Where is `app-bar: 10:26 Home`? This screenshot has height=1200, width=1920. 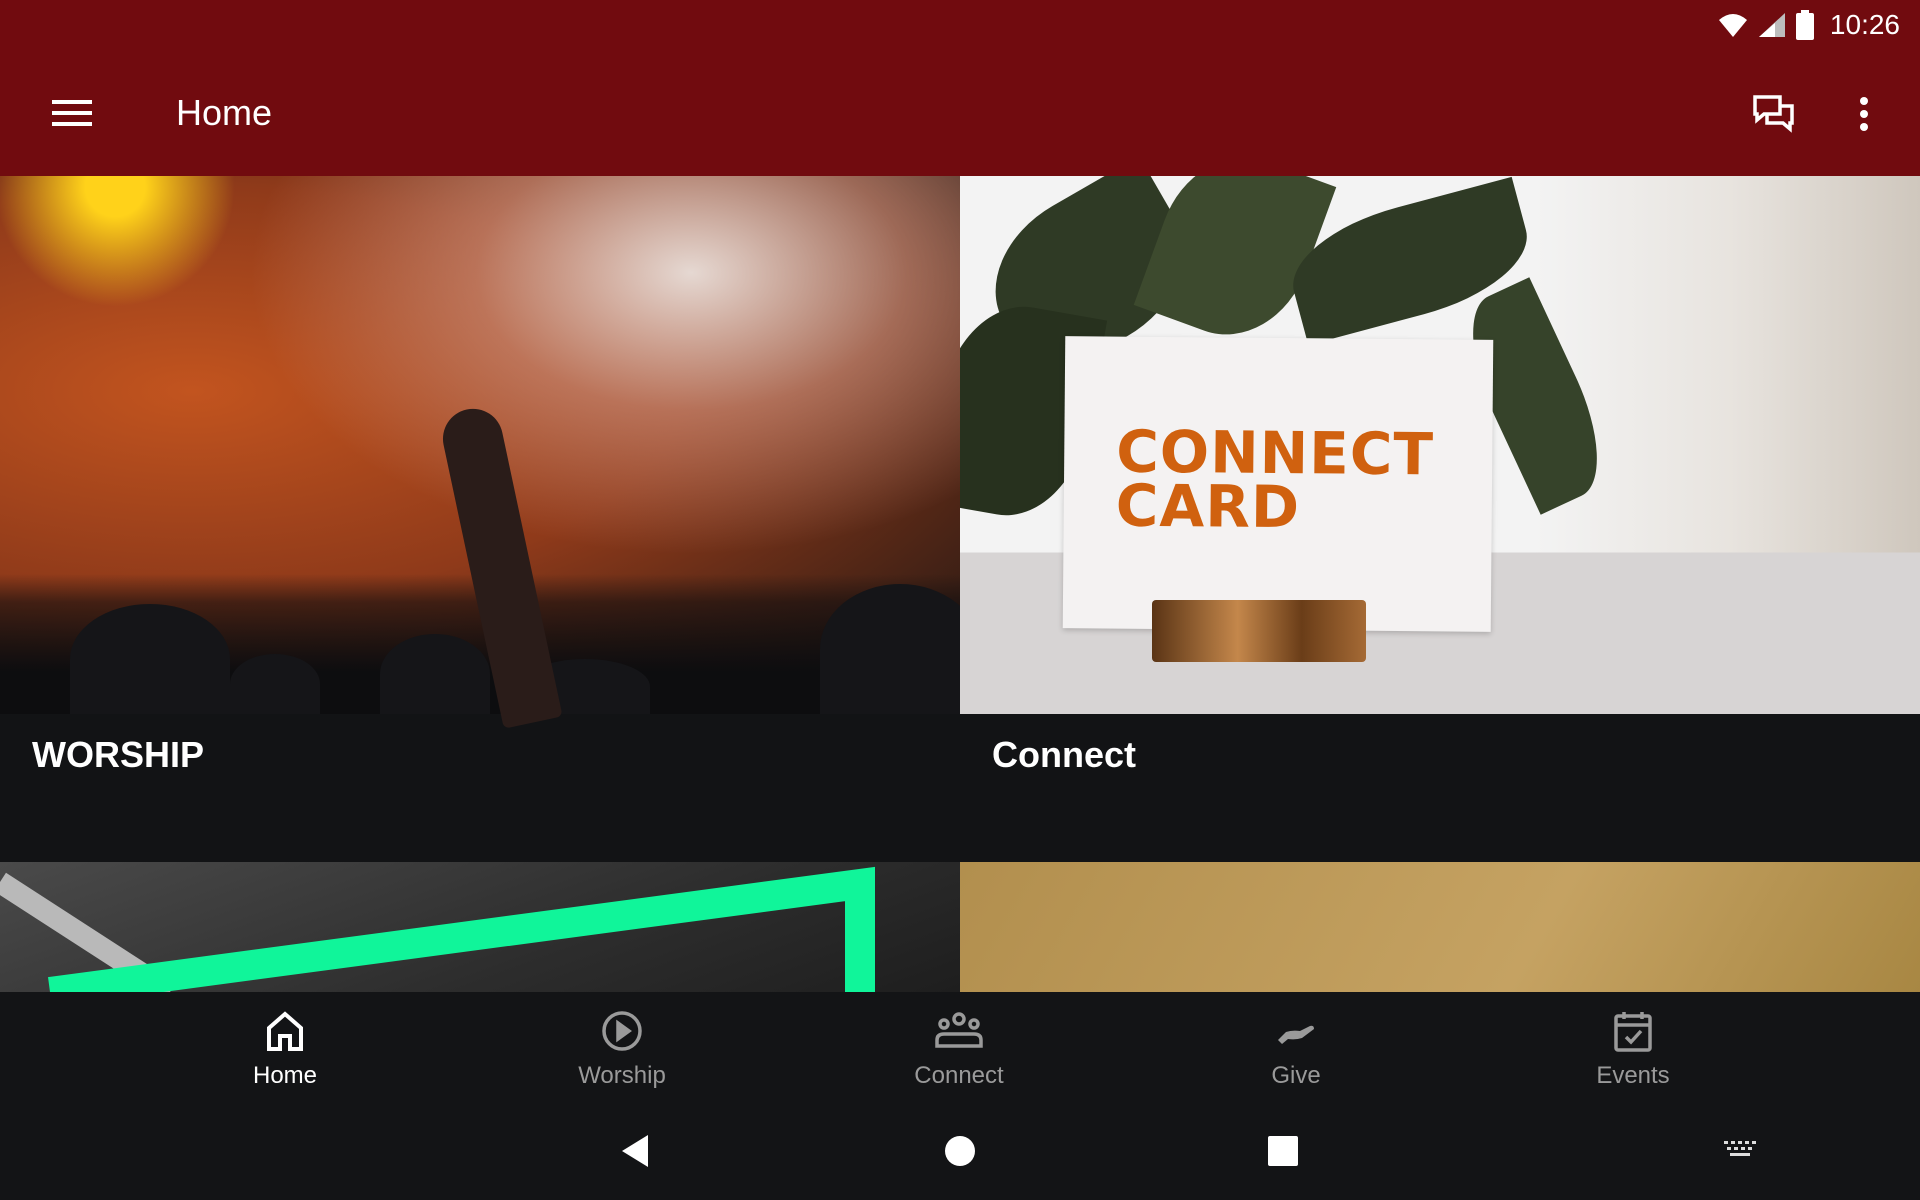
app-bar: 10:26 Home is located at coordinates (960, 88).